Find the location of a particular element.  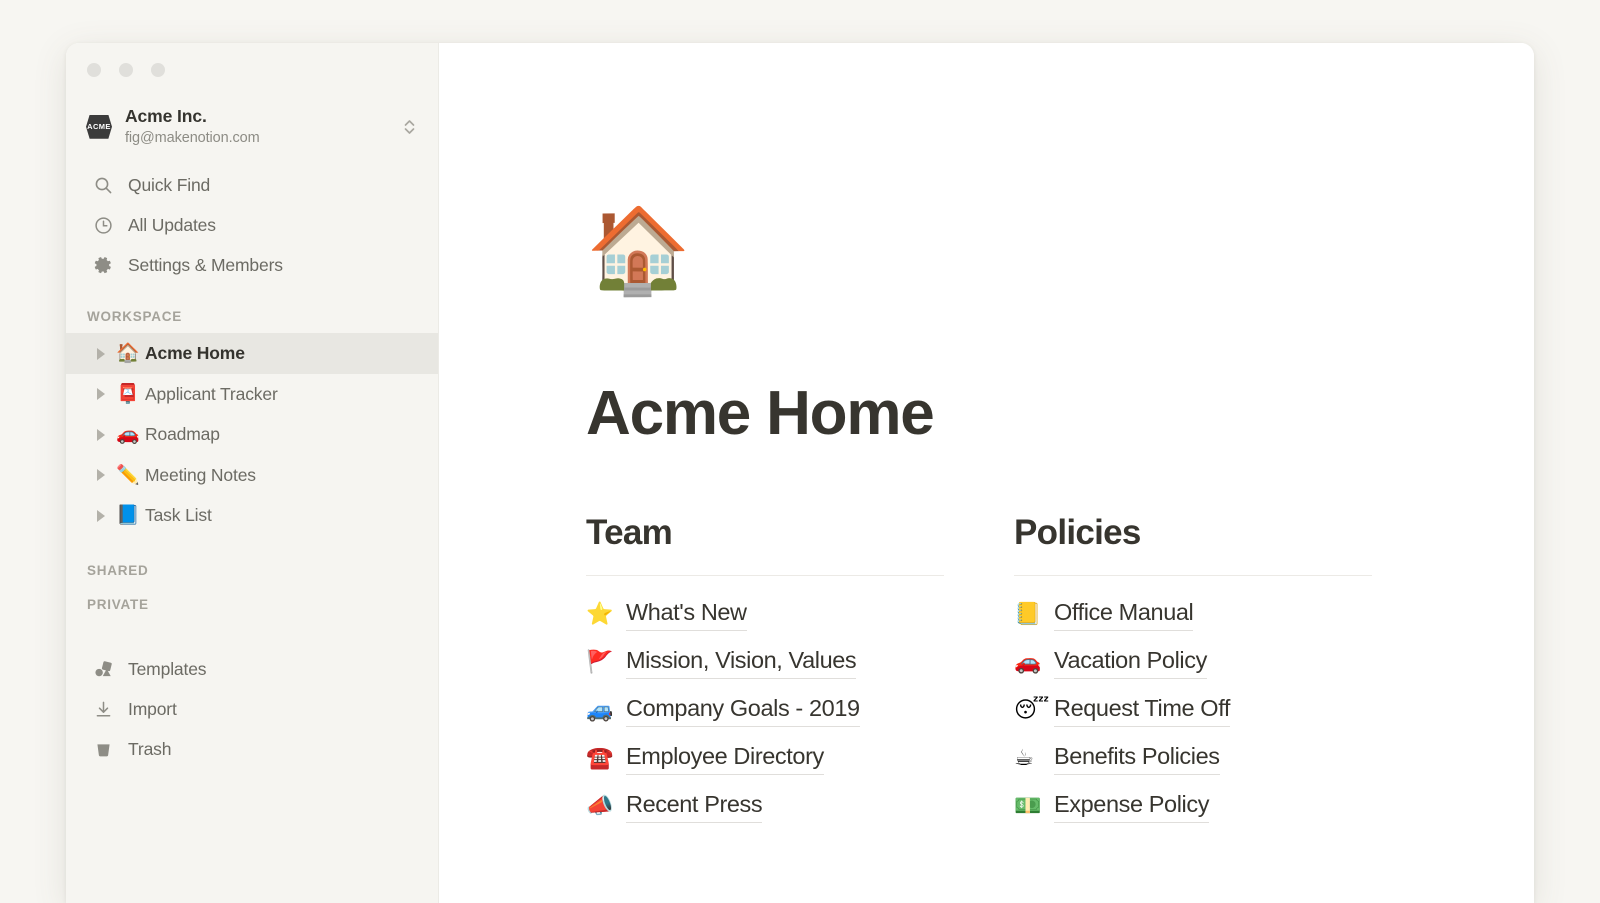

column-heading: Policies is located at coordinates (1077, 532).